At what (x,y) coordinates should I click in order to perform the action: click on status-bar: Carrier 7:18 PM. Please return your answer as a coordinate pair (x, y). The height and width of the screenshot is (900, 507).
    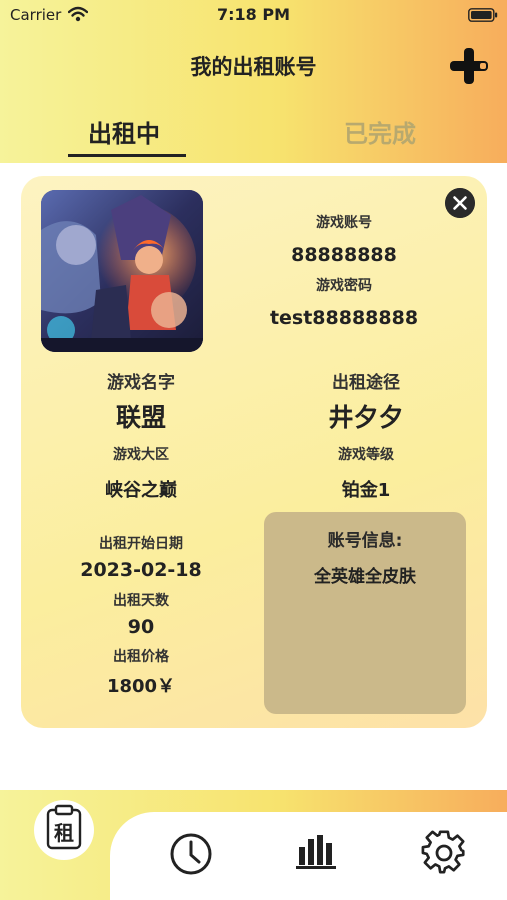
    Looking at the image, I should click on (253, 15).